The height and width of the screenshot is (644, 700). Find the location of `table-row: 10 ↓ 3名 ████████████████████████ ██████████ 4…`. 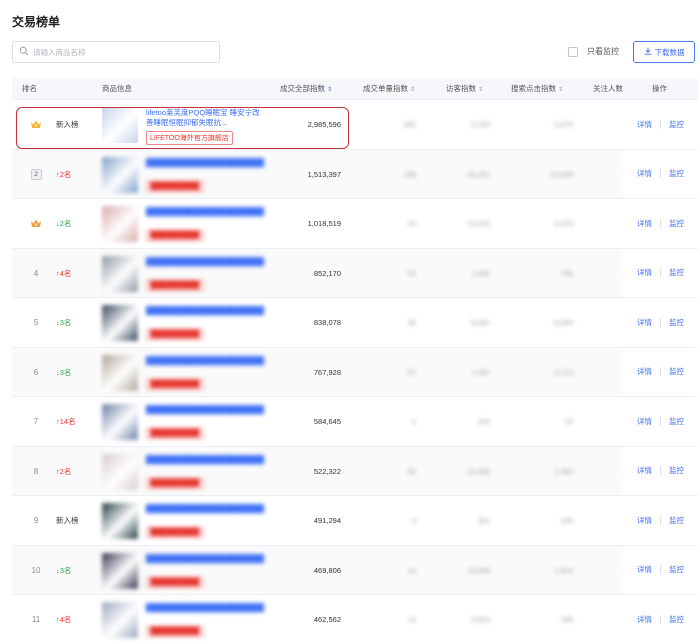

table-row: 10 ↓ 3名 ████████████████████████ ██████████ 4… is located at coordinates (355, 570).